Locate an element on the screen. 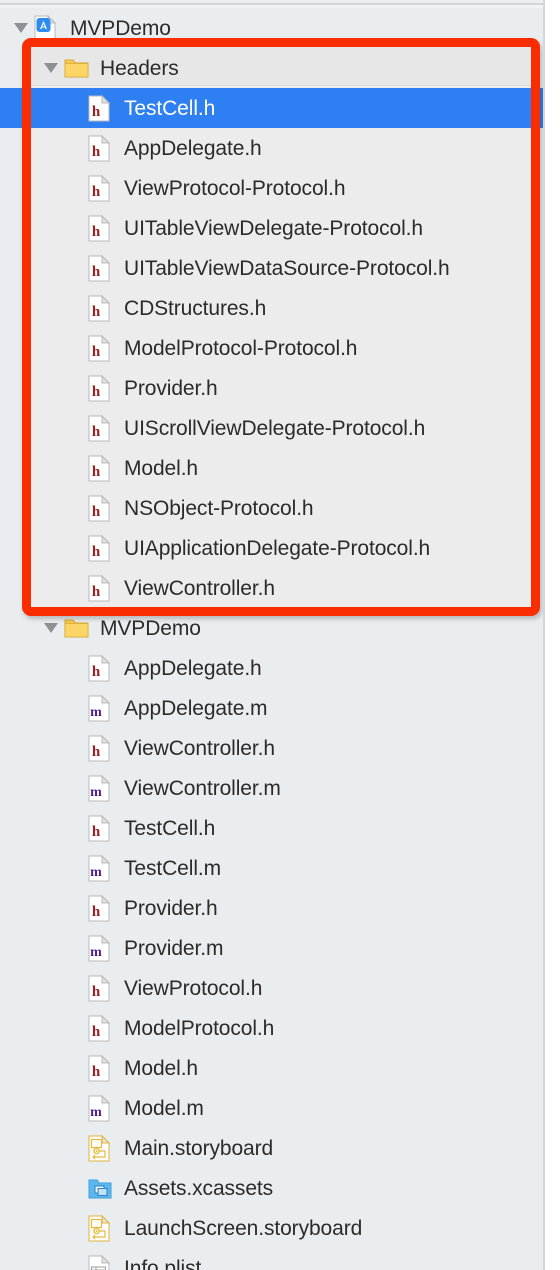 This screenshot has width=560, height=1270. tree-row-mvpdemo-model-h: h Model.h is located at coordinates (271, 1068).